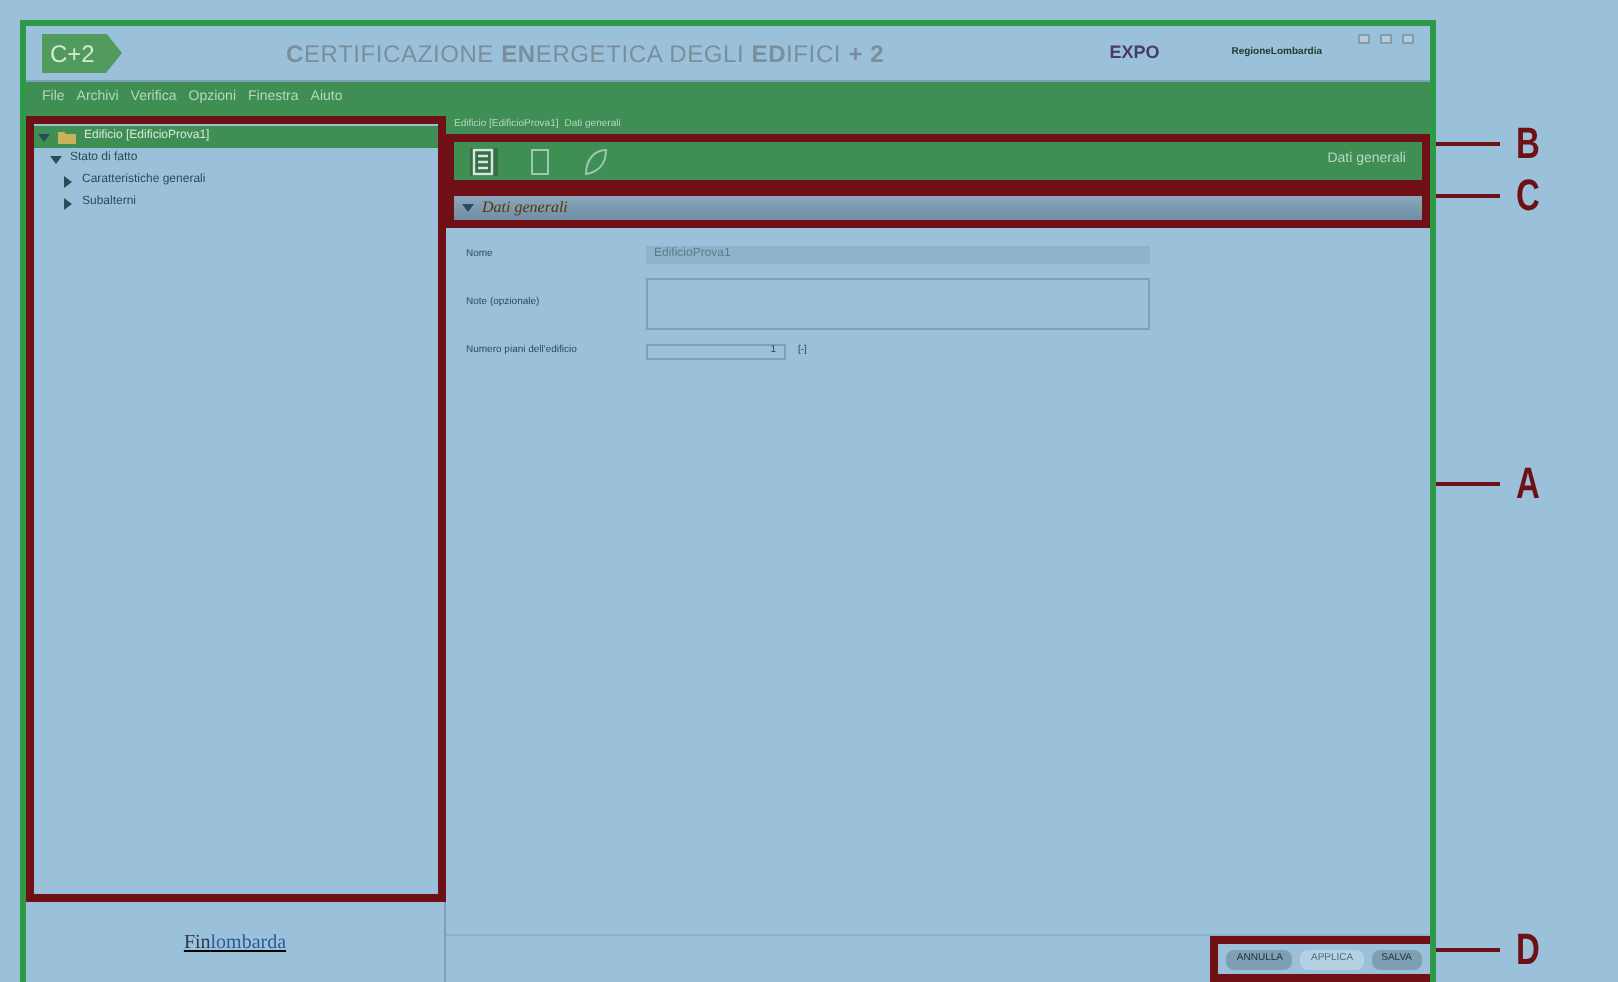  What do you see at coordinates (484, 161) in the screenshot?
I see `book-icon` at bounding box center [484, 161].